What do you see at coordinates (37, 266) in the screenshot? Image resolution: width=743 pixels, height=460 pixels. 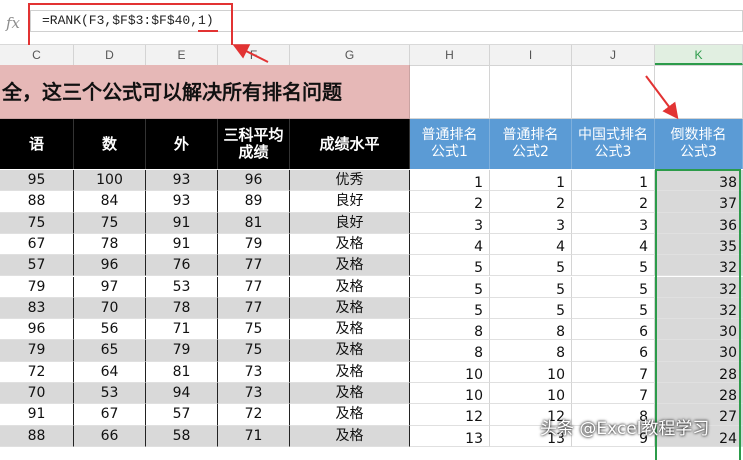 I see `cell-c-row-5: 57` at bounding box center [37, 266].